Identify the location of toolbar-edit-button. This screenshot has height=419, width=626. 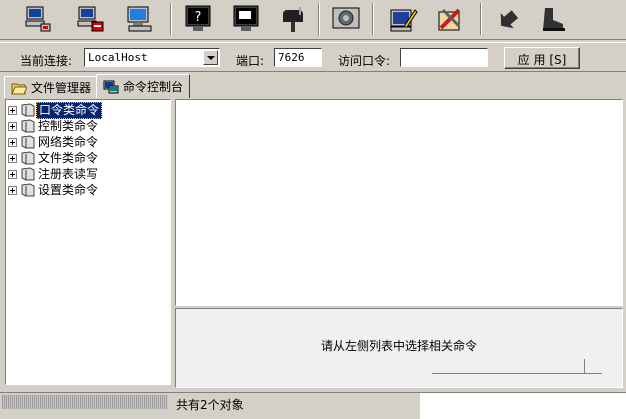
(404, 19).